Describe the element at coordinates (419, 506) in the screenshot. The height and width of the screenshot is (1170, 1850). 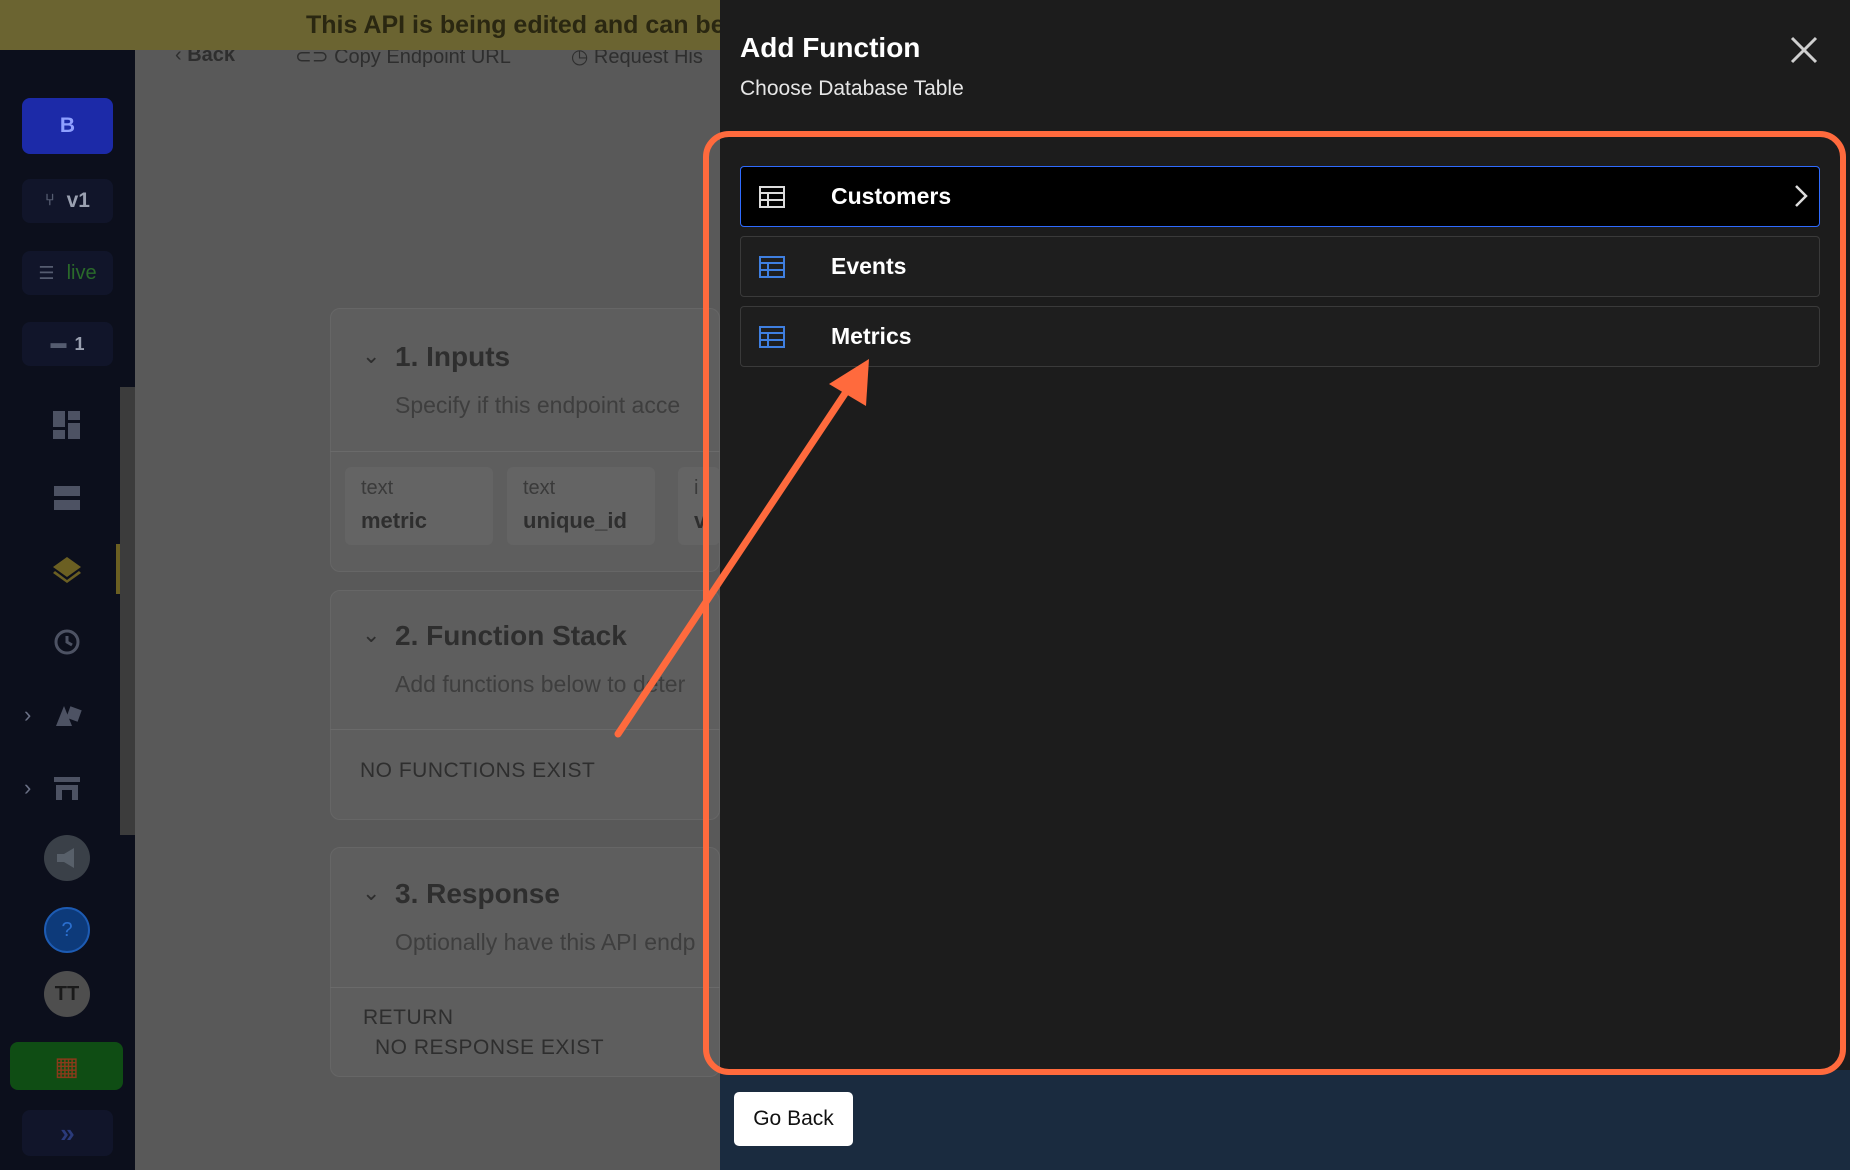
I see `input-field-chip: text metric` at that location.